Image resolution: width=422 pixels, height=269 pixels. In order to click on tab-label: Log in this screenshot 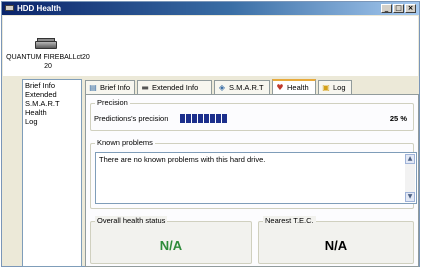, I will do `click(339, 87)`.